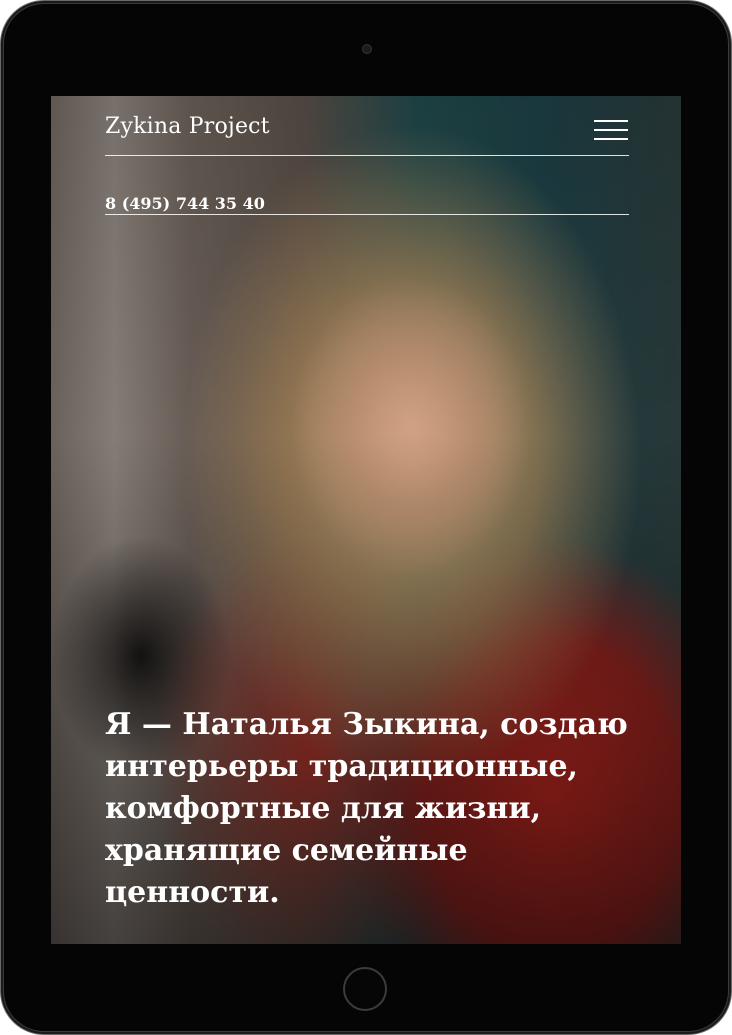  What do you see at coordinates (611, 130) in the screenshot?
I see `hamburger-menu-icon` at bounding box center [611, 130].